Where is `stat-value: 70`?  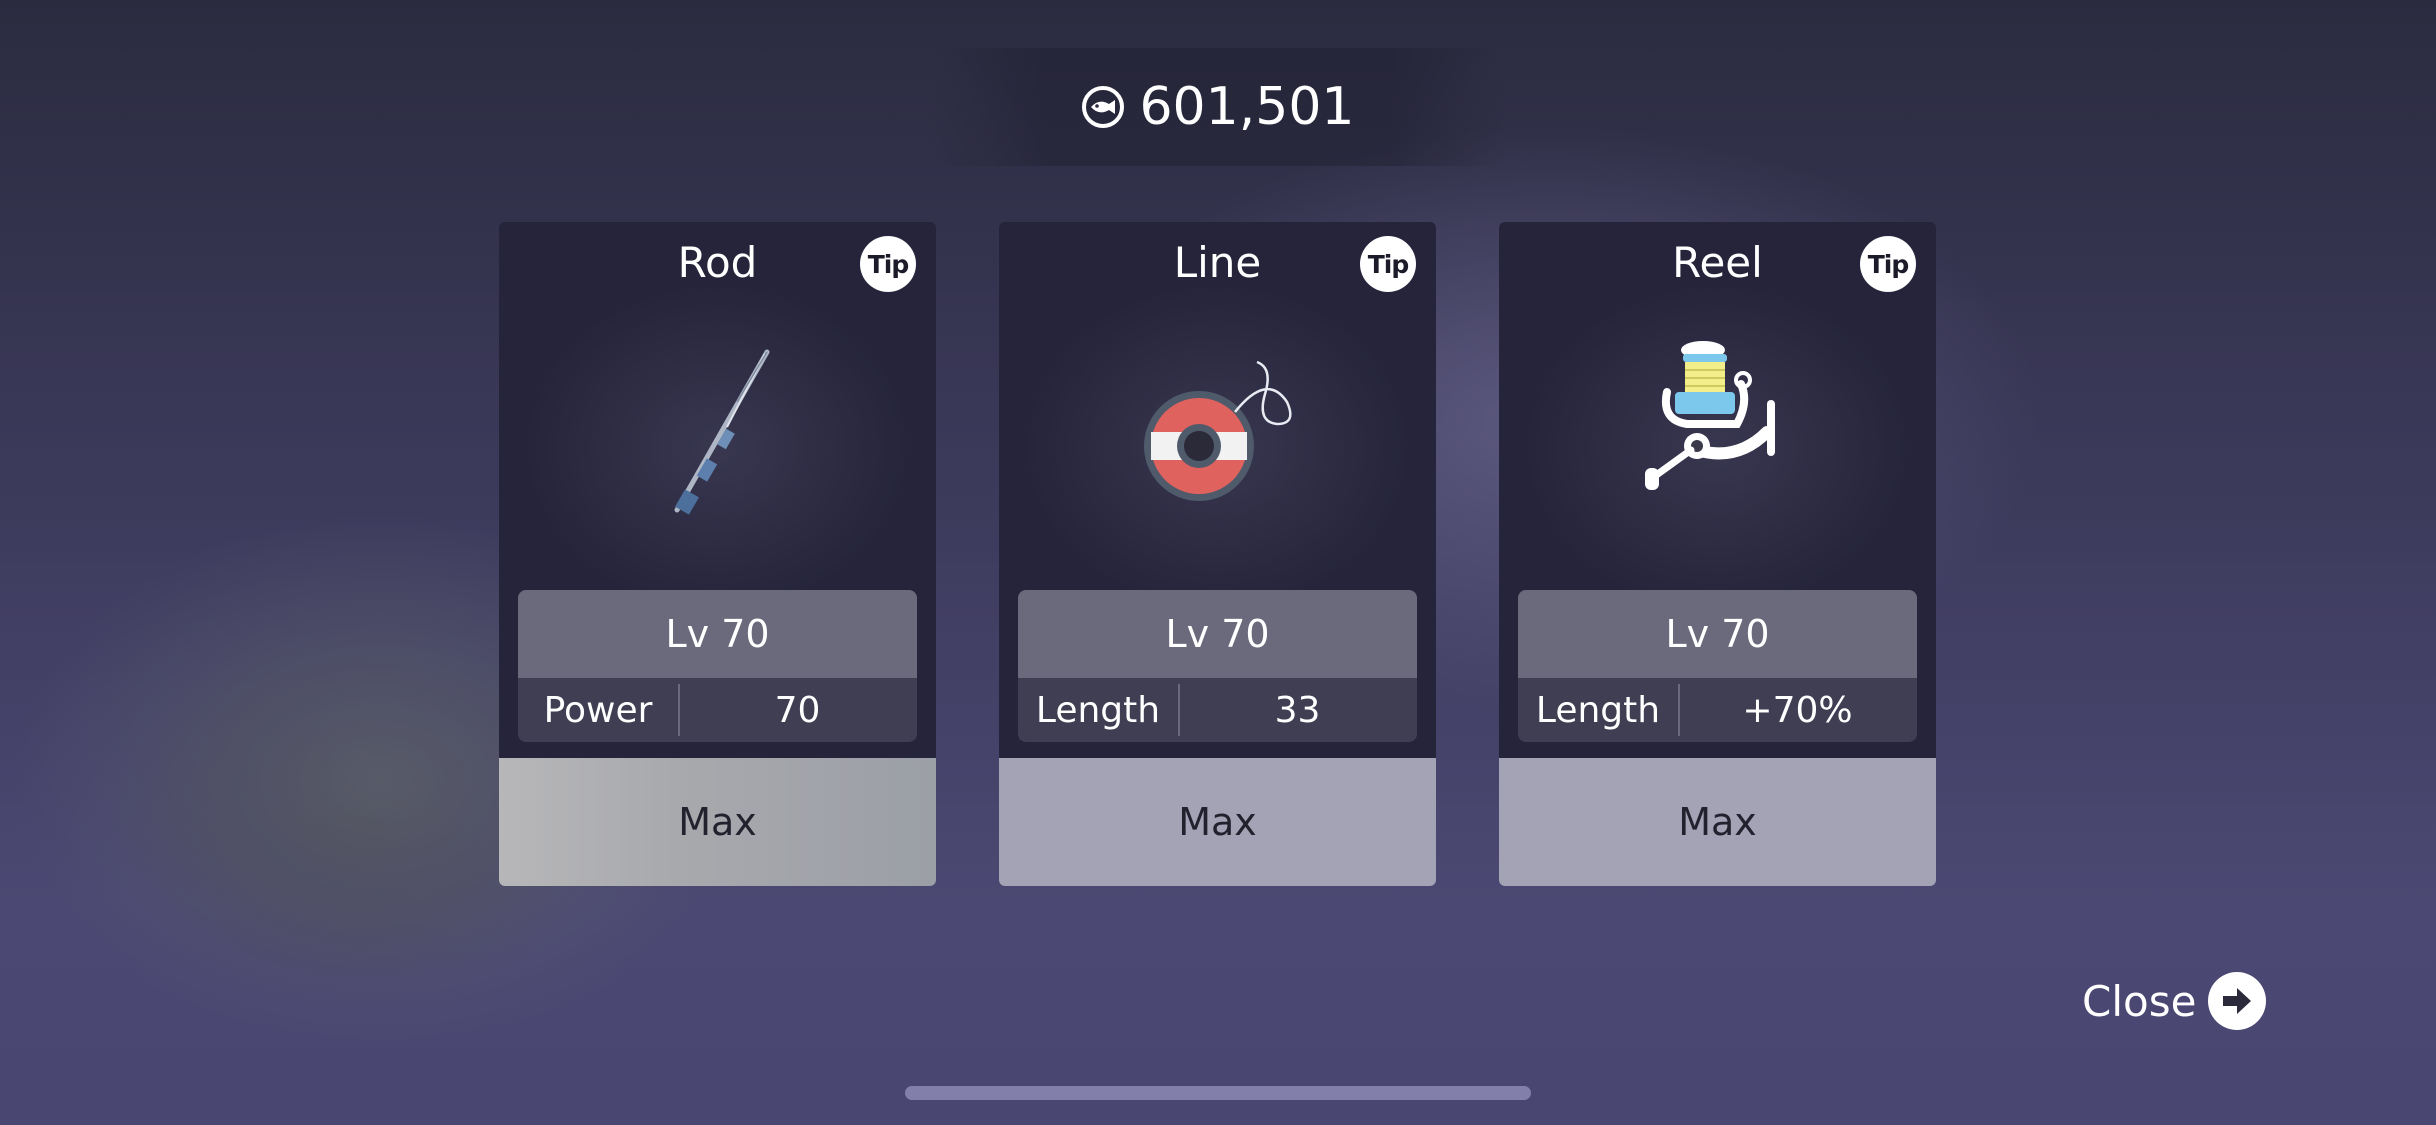 stat-value: 70 is located at coordinates (797, 710).